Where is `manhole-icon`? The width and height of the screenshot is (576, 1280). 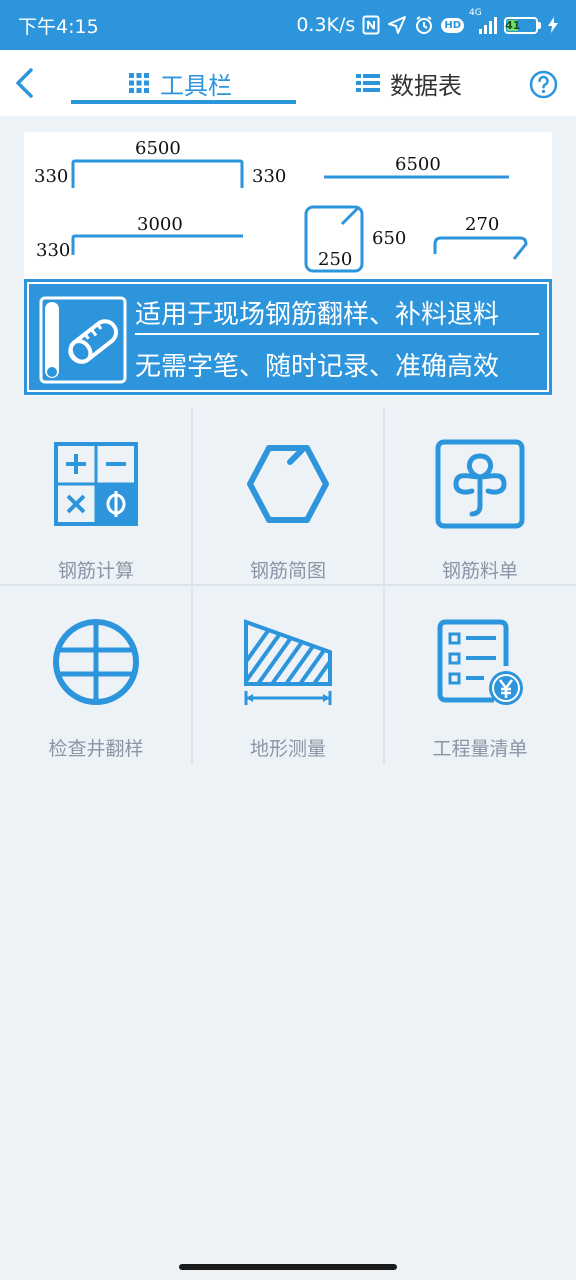
manhole-icon is located at coordinates (96, 662).